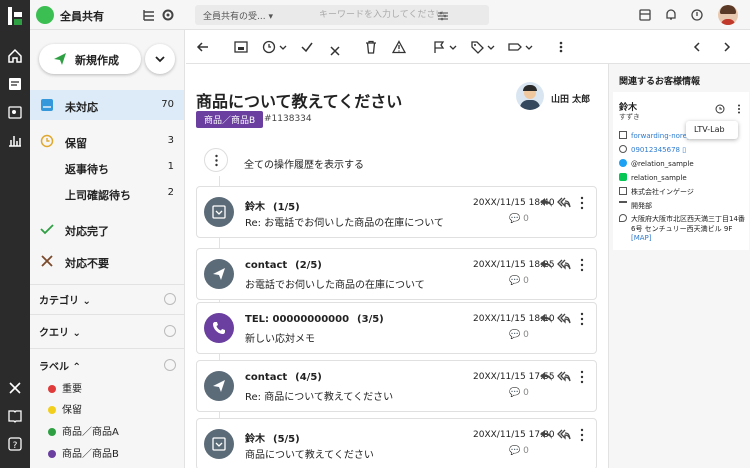 The height and width of the screenshot is (468, 750). Describe the element at coordinates (65, 408) in the screenshot. I see `label-item: 保留` at that location.